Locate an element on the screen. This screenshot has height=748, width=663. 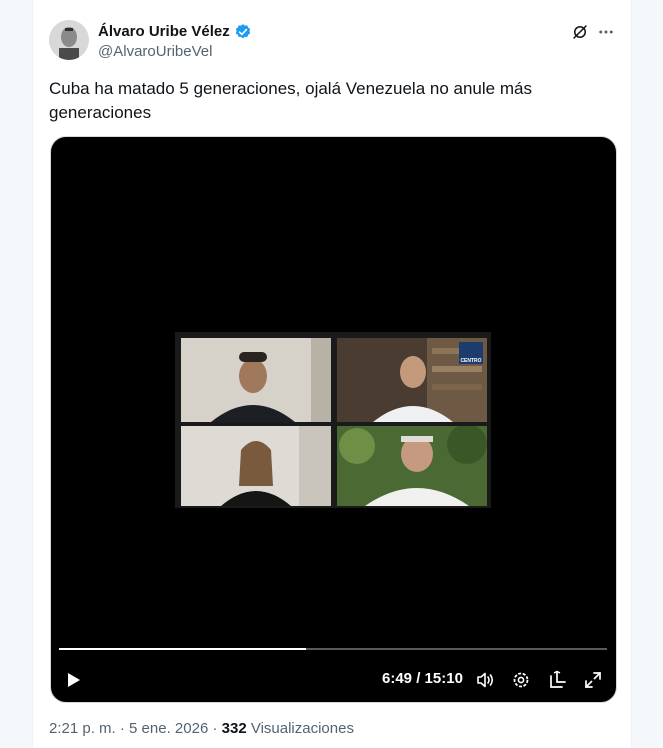
author-name-row: Álvaro Uribe Vélez is located at coordinates (175, 32).